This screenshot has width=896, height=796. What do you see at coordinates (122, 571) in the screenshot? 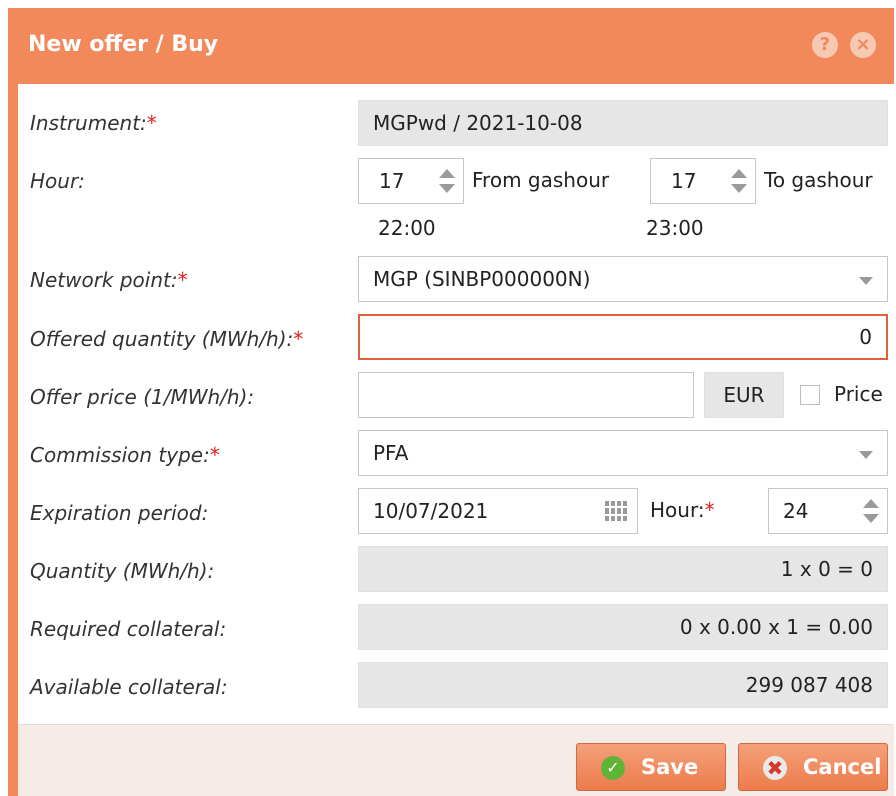
I see `quantity-label: Quantity (MWh/h):` at bounding box center [122, 571].